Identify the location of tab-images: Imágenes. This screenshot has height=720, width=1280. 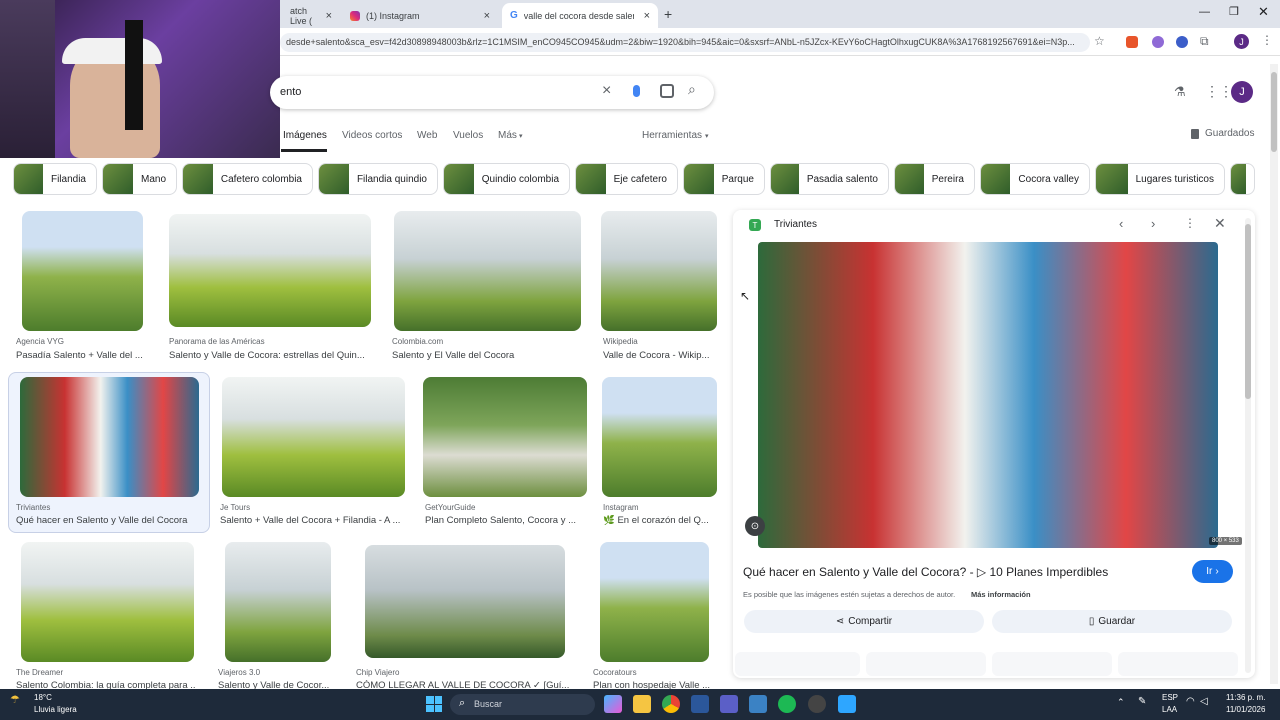
(305, 135).